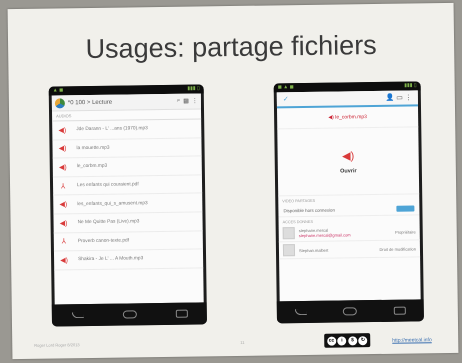 The image size is (462, 363). I want to click on file-name: Ne Me Quitte Pas (Live).mp3, so click(108, 222).